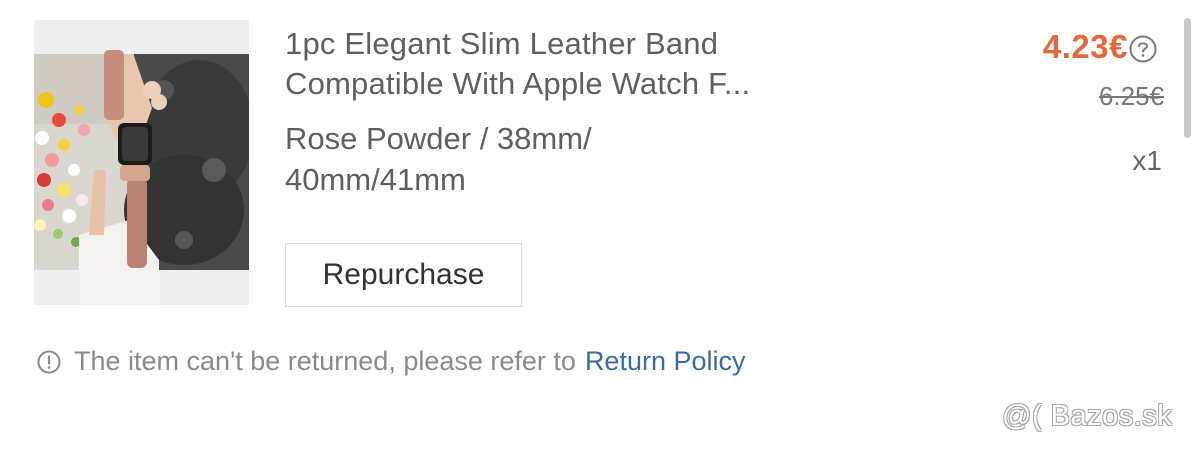 Image resolution: width=1200 pixels, height=450 pixels. What do you see at coordinates (1087, 416) in the screenshot?
I see `watermark: @( Bazos.sk` at bounding box center [1087, 416].